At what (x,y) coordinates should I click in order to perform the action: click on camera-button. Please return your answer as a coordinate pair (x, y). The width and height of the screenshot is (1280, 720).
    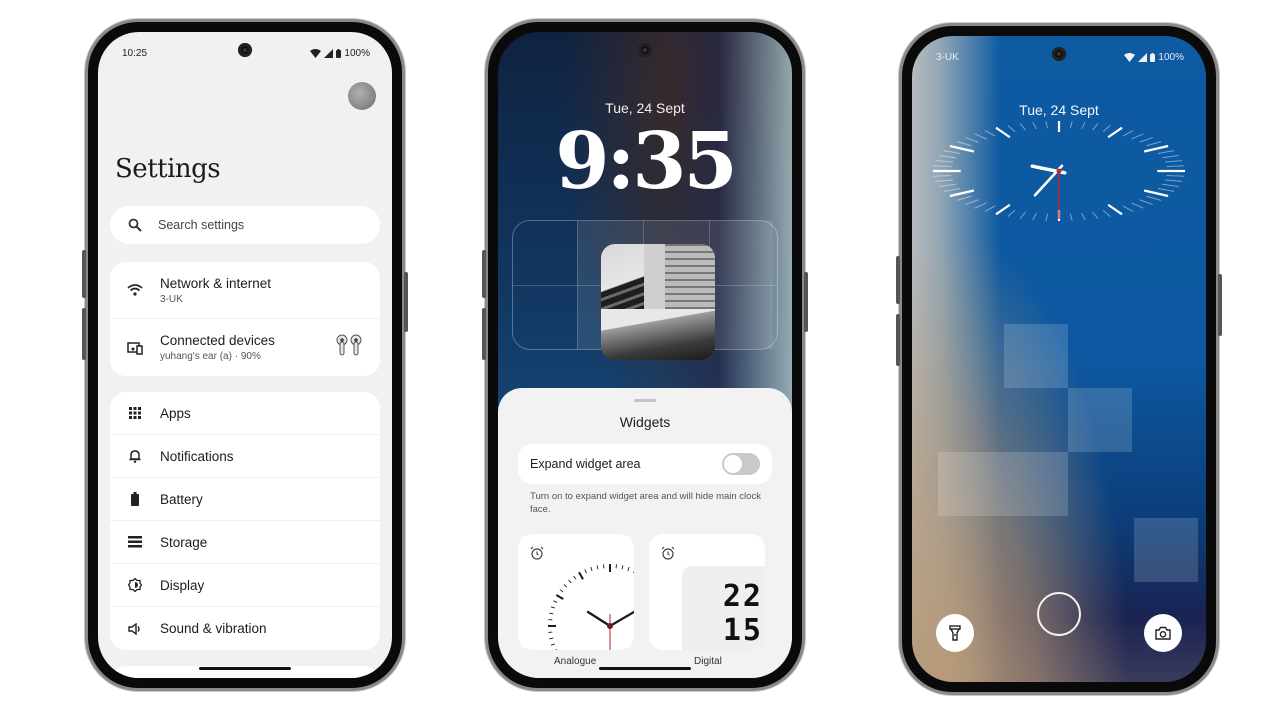
    Looking at the image, I should click on (1163, 633).